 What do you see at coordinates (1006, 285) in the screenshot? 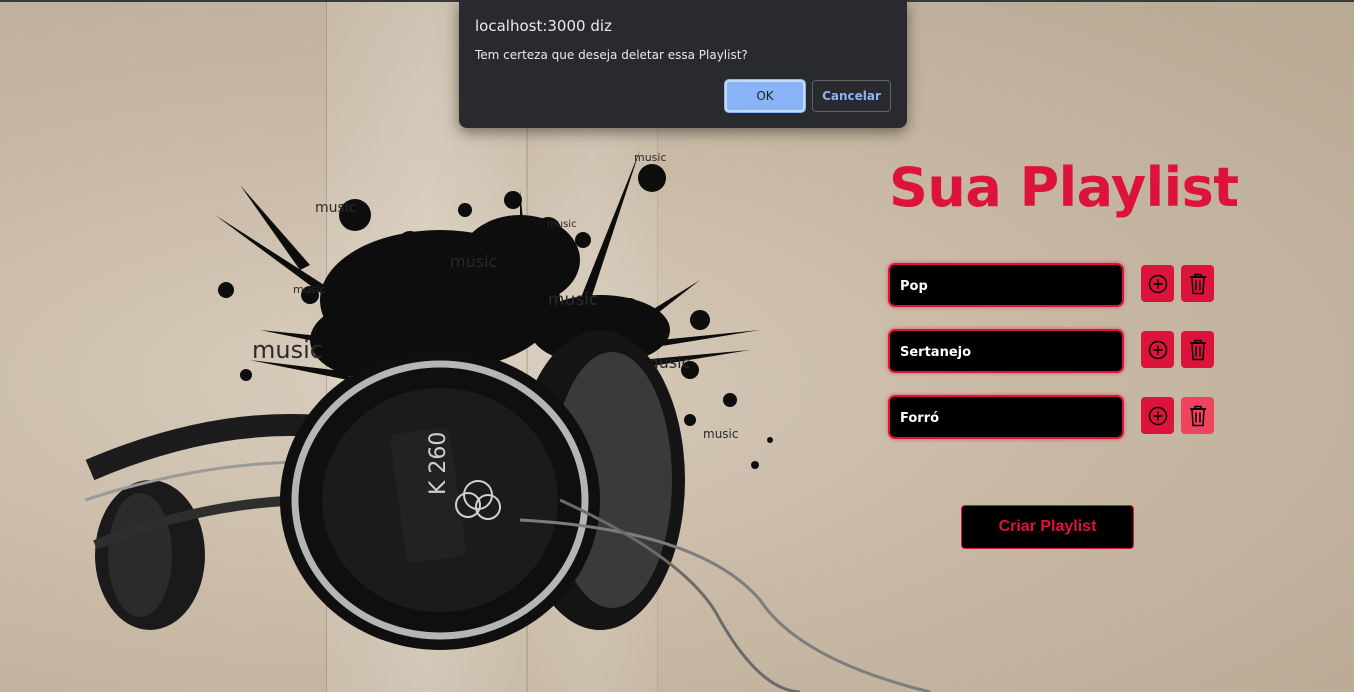
I see `playlist-name: Pop` at bounding box center [1006, 285].